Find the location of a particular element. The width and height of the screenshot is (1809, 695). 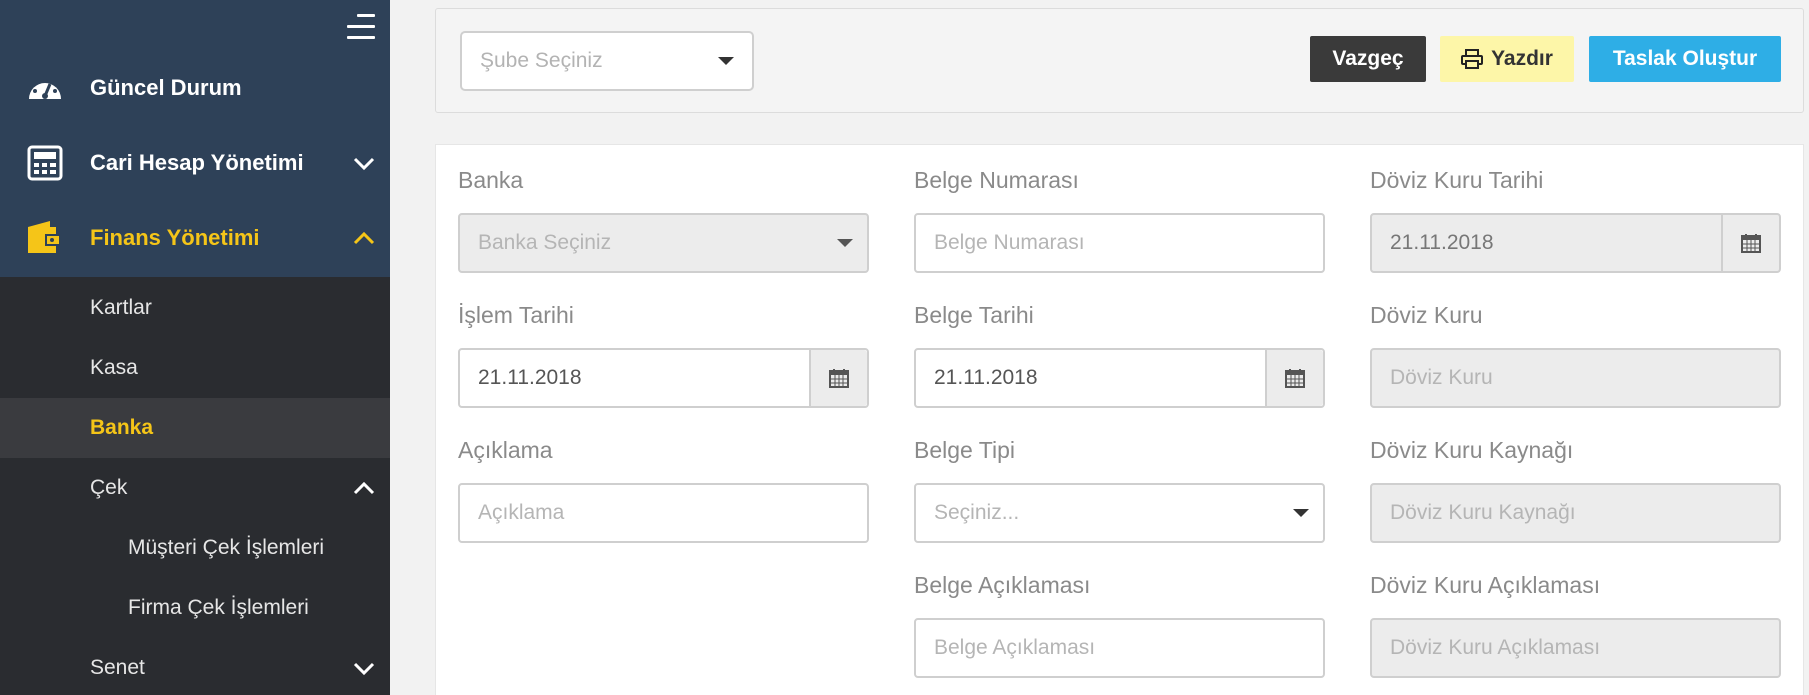

submenu-item-label: Müşteri Çek İşlemleri is located at coordinates (226, 547).